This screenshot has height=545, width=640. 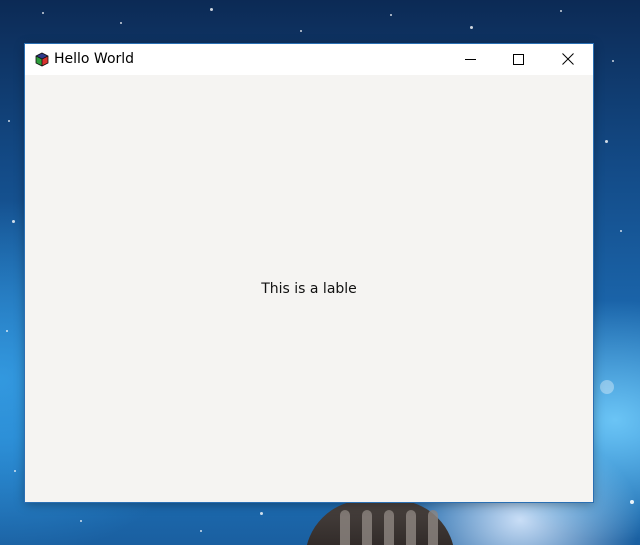 I want to click on close-button, so click(x=568, y=59).